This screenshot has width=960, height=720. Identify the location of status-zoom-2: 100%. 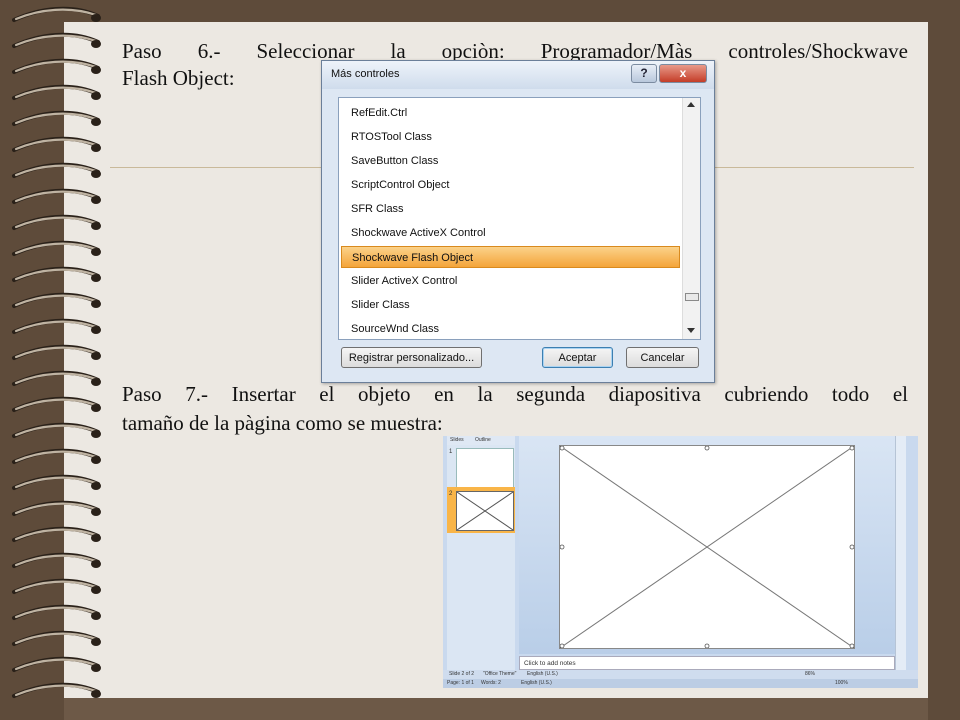
(841, 683).